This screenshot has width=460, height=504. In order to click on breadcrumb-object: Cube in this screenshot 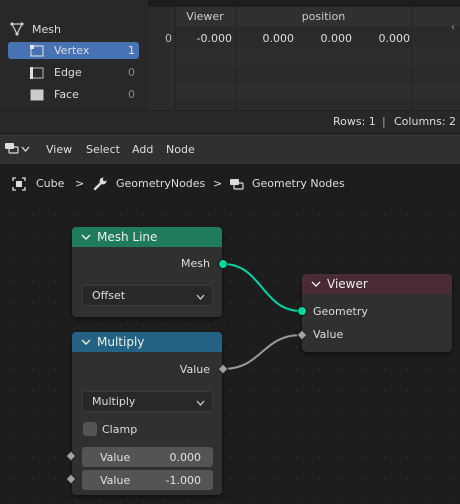, I will do `click(50, 183)`.